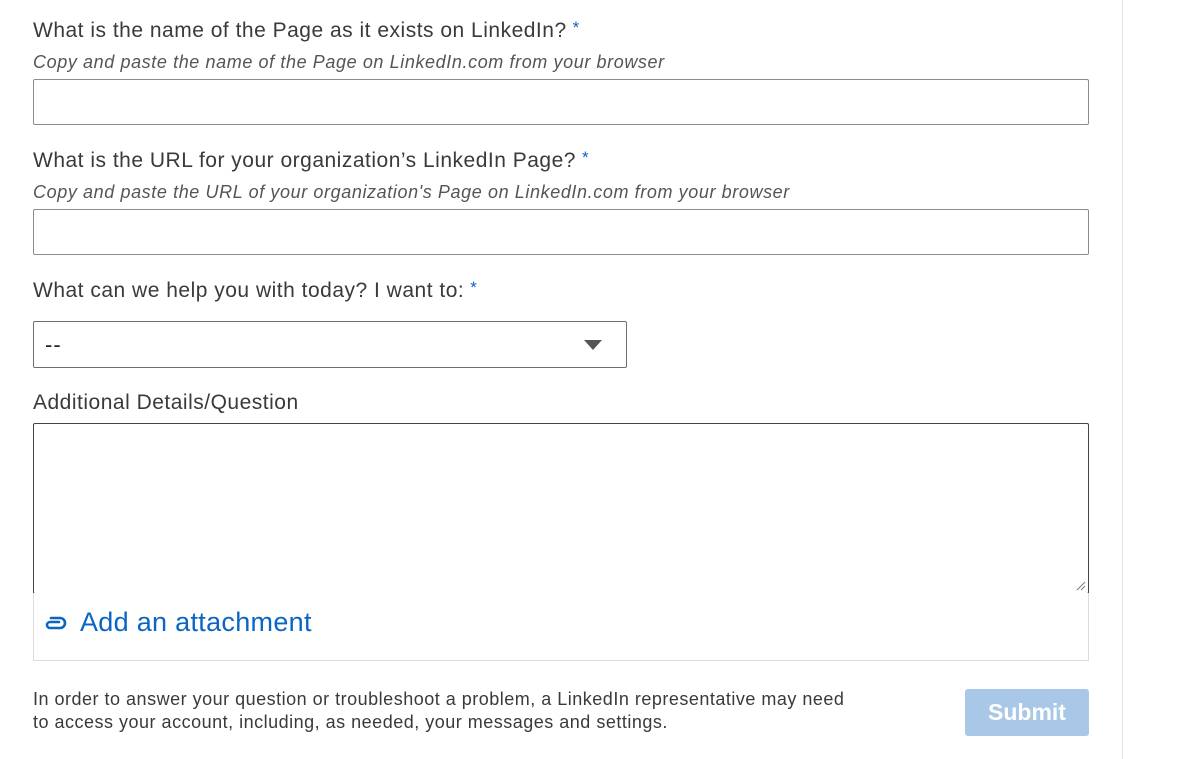 The width and height of the screenshot is (1200, 759). I want to click on paperclip-icon, so click(56, 622).